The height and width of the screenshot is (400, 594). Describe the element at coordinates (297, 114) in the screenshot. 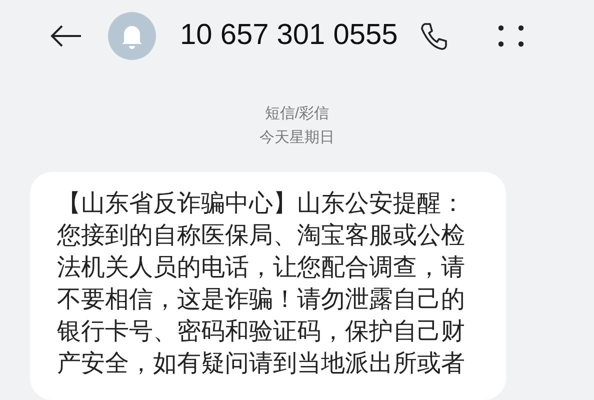

I see `channel-label: 短信/彩信` at that location.